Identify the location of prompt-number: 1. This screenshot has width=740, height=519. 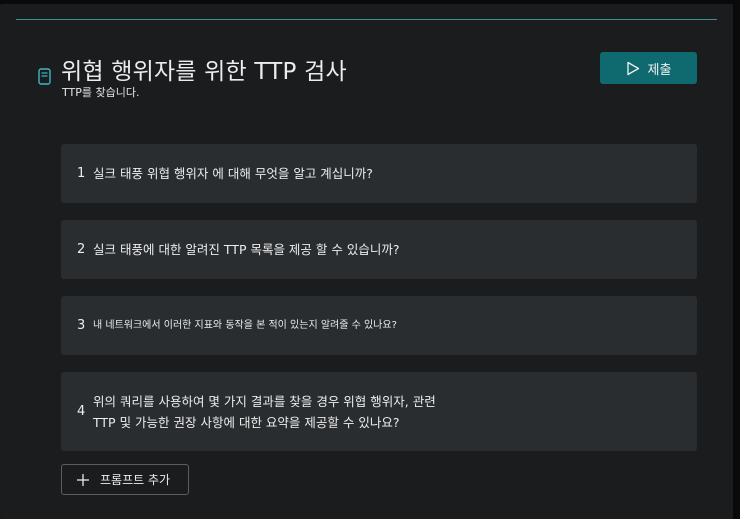
(81, 173).